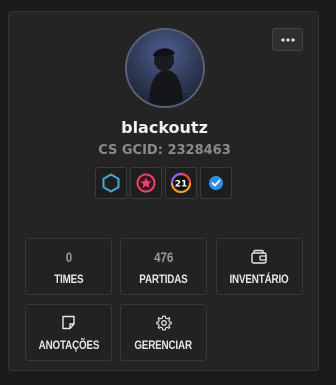 Image resolution: width=336 pixels, height=385 pixels. I want to click on badge-verified, so click(216, 183).